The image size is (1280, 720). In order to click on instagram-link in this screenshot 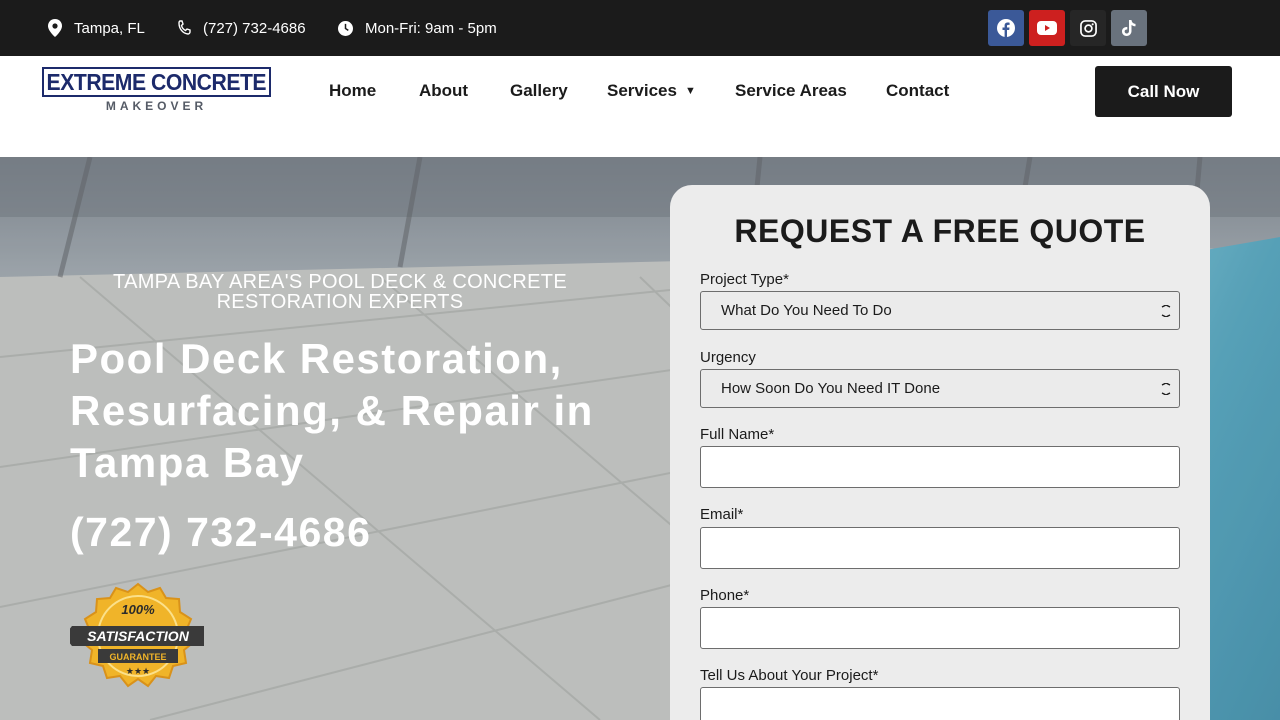, I will do `click(1088, 28)`.